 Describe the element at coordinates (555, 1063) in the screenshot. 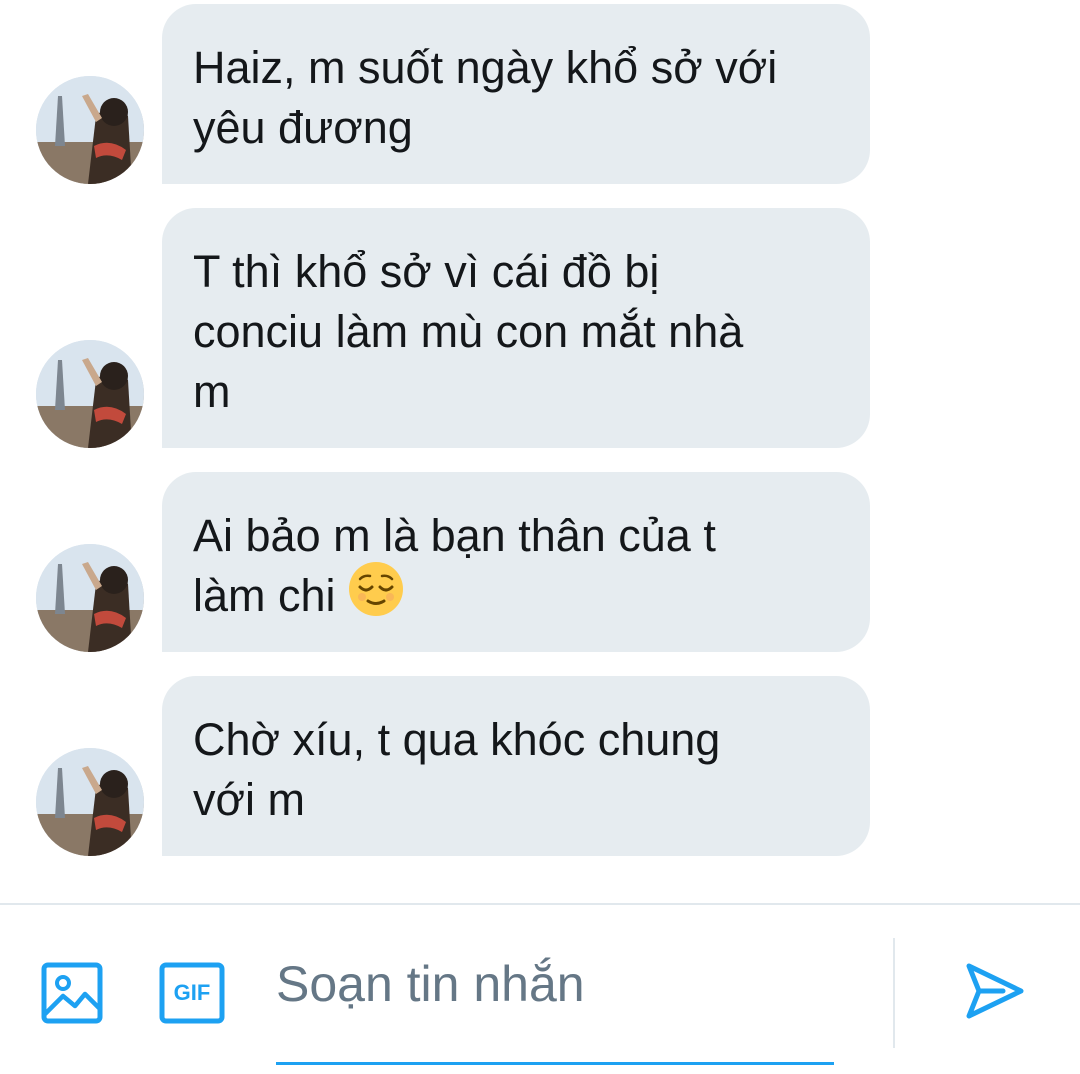

I see `message-input-underline` at that location.